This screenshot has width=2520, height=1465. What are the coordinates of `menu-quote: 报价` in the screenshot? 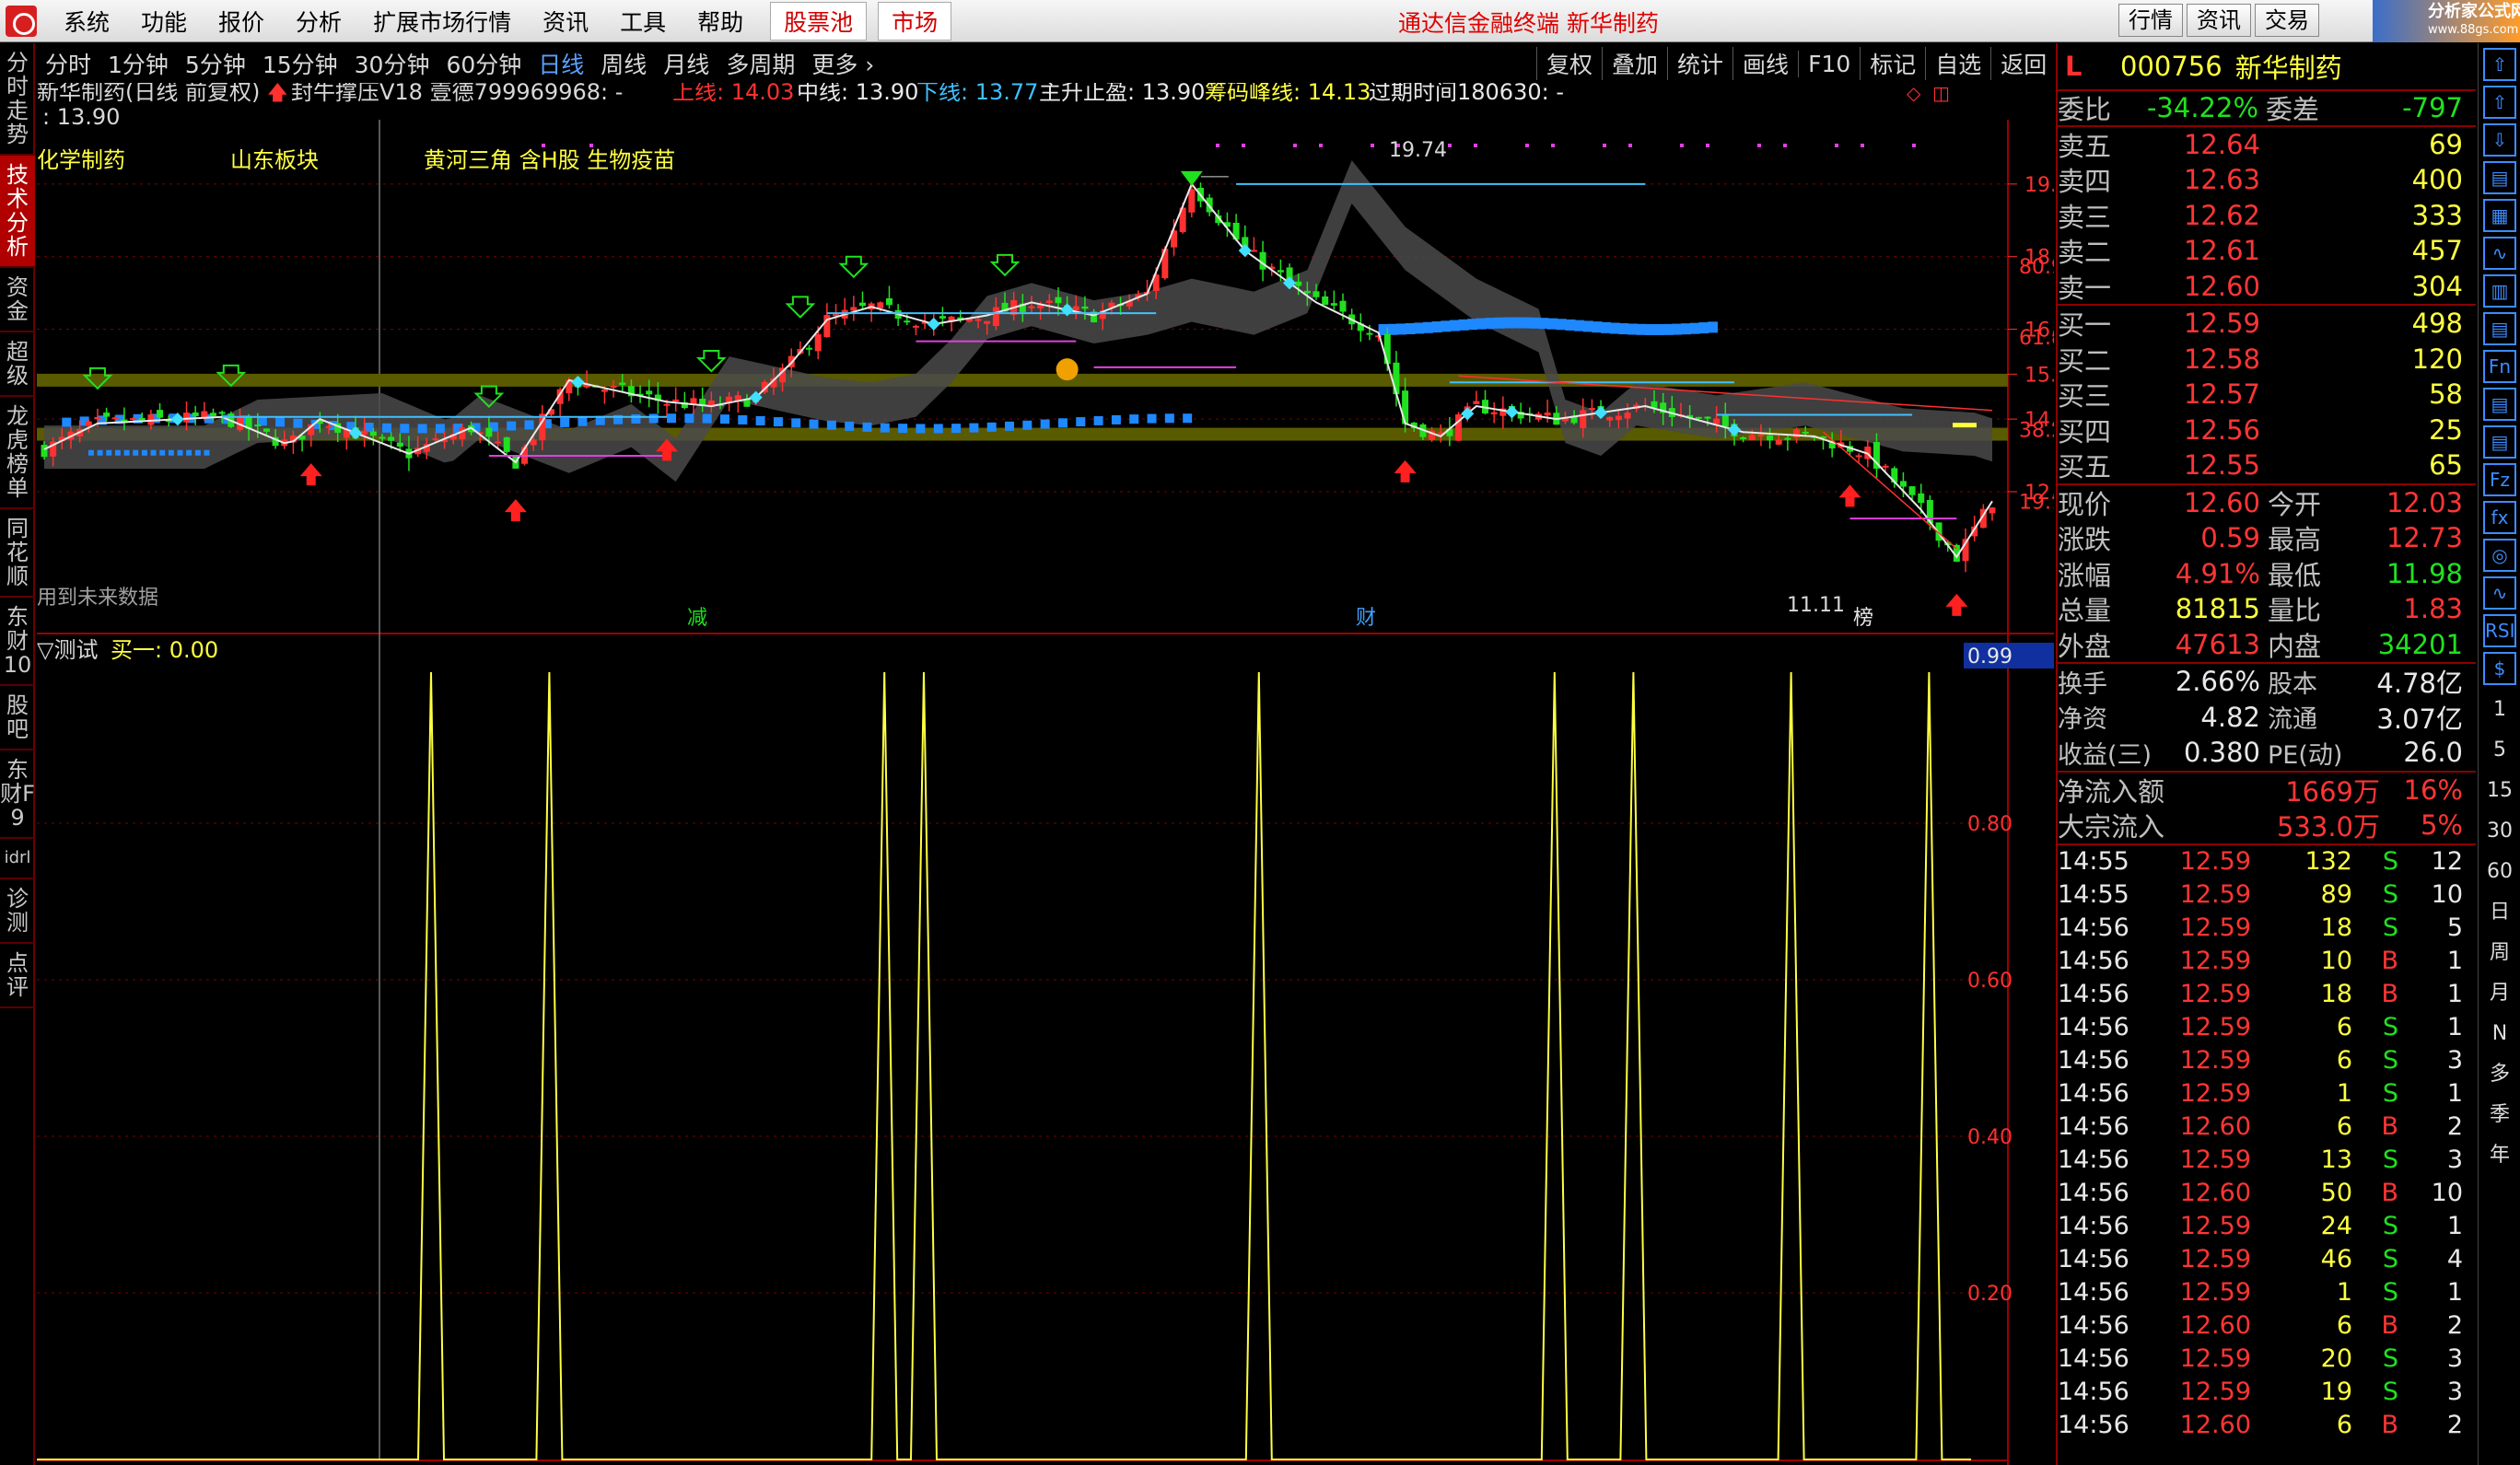 It's located at (241, 21).